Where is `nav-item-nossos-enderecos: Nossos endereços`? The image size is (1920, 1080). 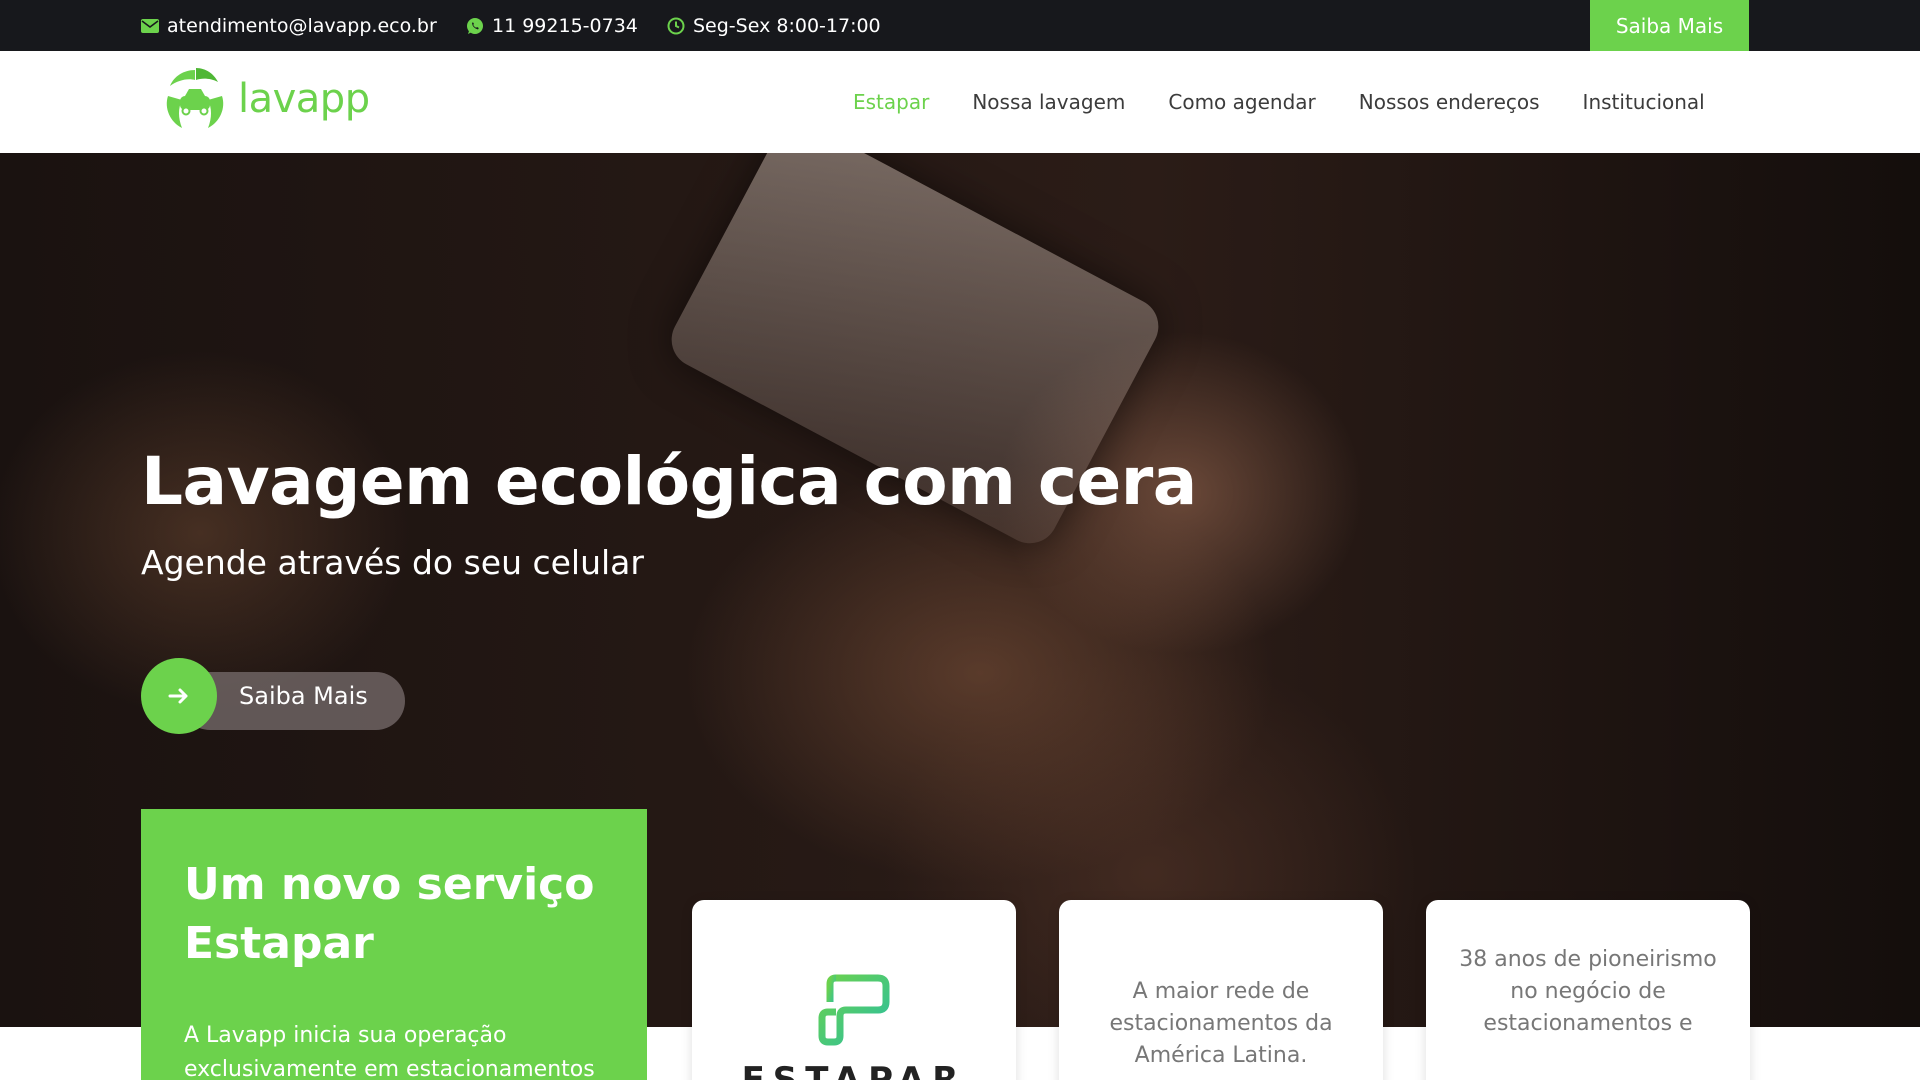
nav-item-nossos-enderecos: Nossos endereços is located at coordinates (1449, 102).